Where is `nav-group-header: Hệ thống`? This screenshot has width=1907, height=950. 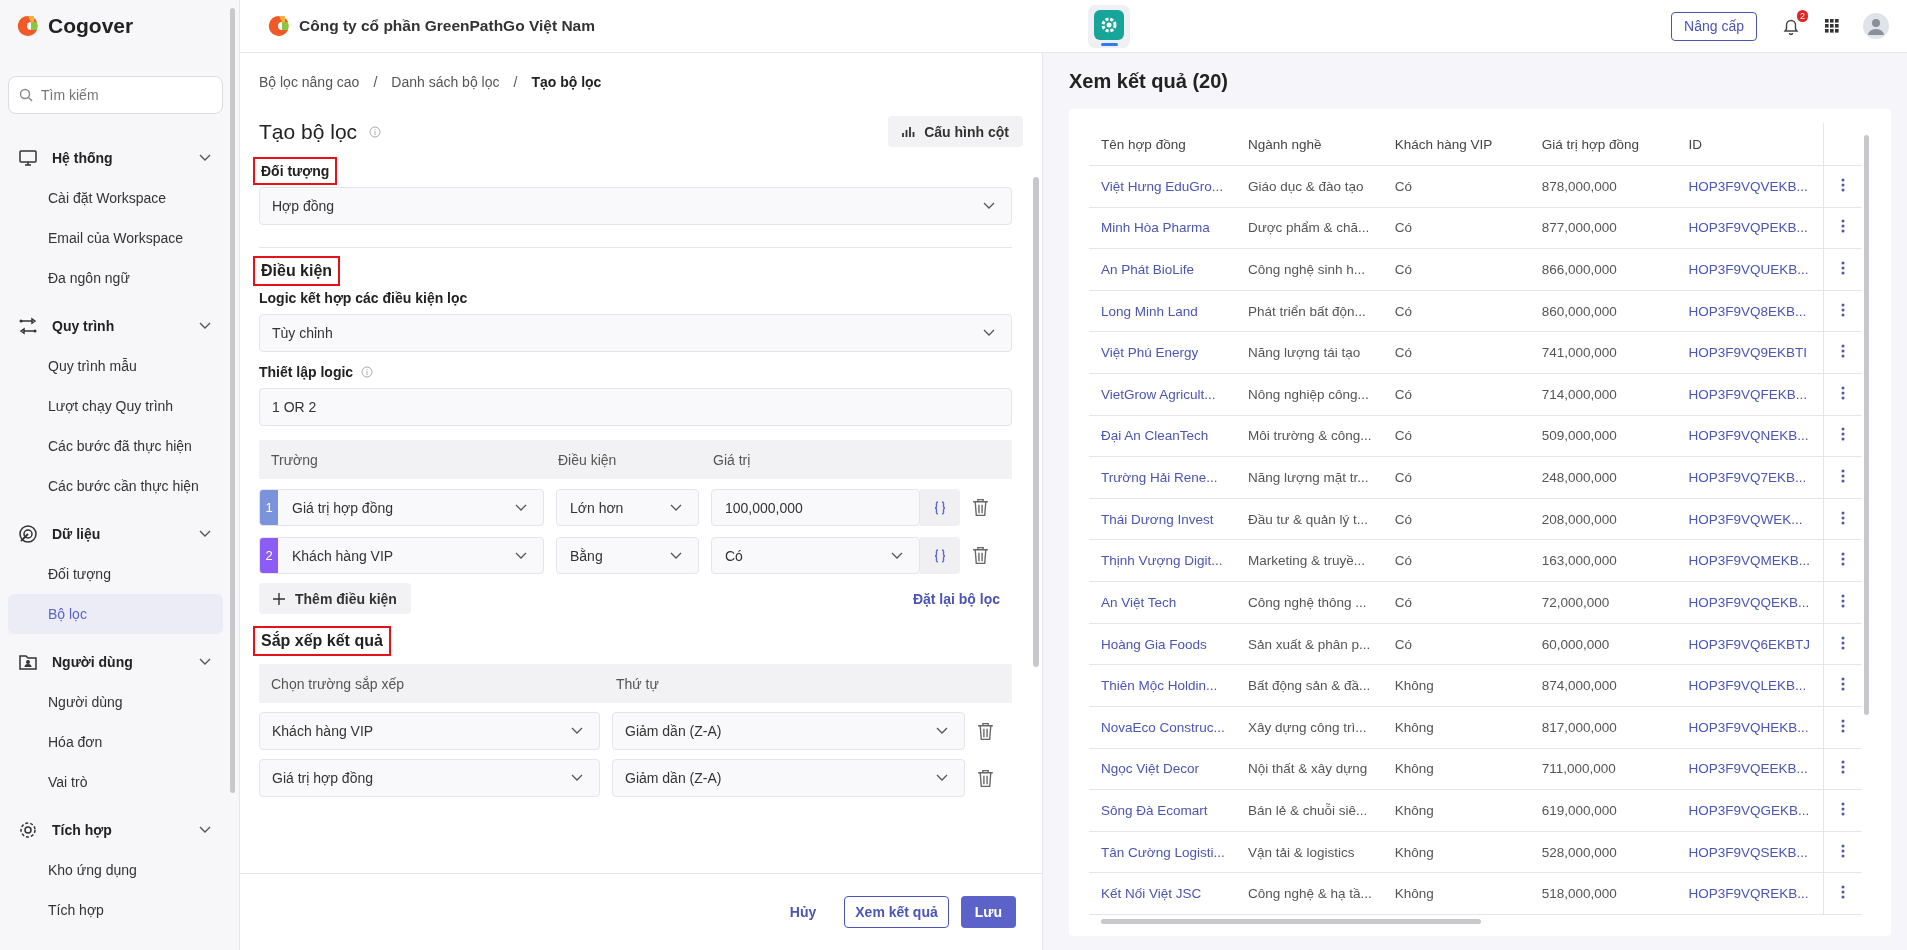
nav-group-header: Hệ thống is located at coordinates (115, 158).